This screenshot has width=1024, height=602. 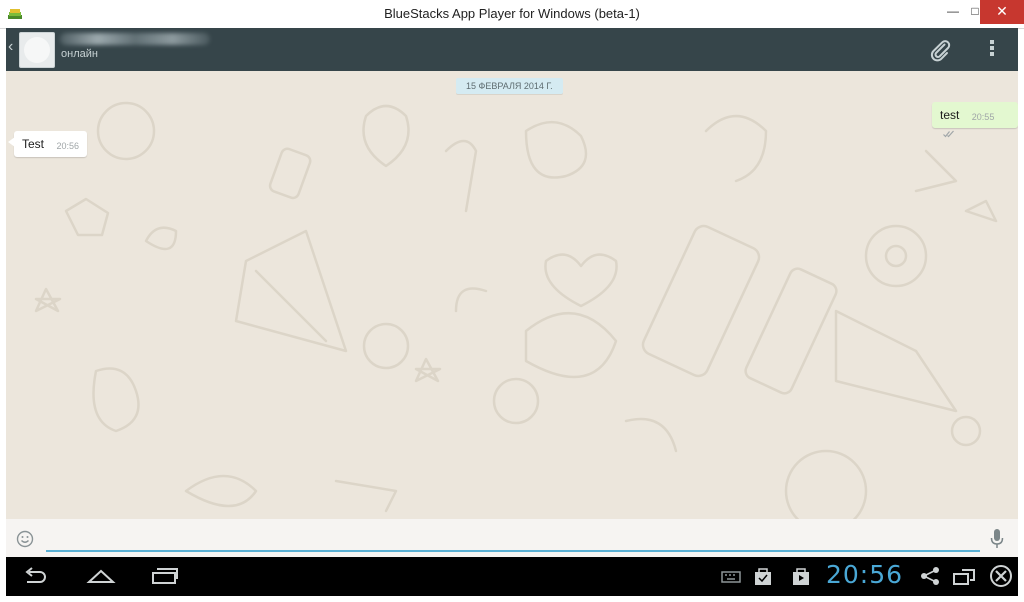 What do you see at coordinates (1002, 12) in the screenshot?
I see `close-button: ✕` at bounding box center [1002, 12].